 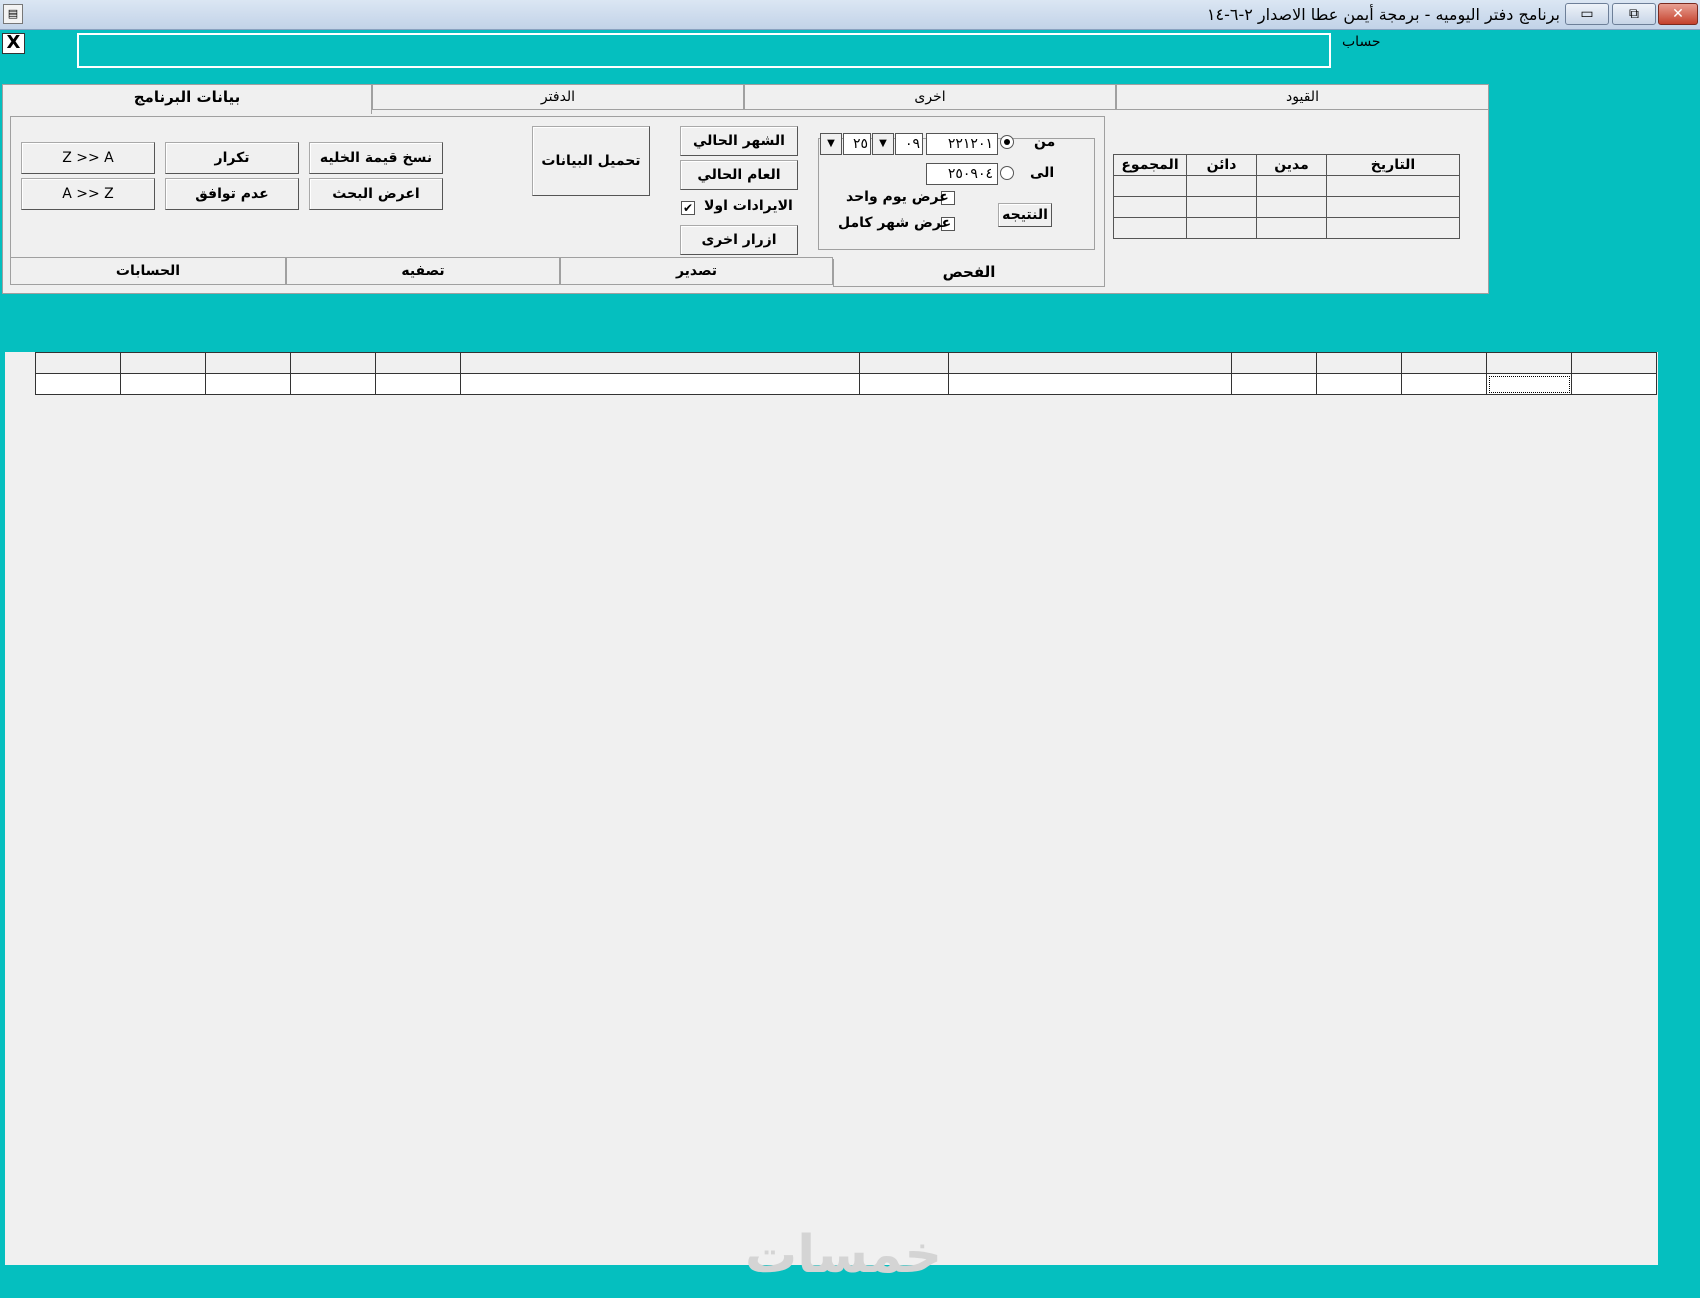 I want to click on tab-program-data: بيانات البرنامج, so click(x=187, y=99).